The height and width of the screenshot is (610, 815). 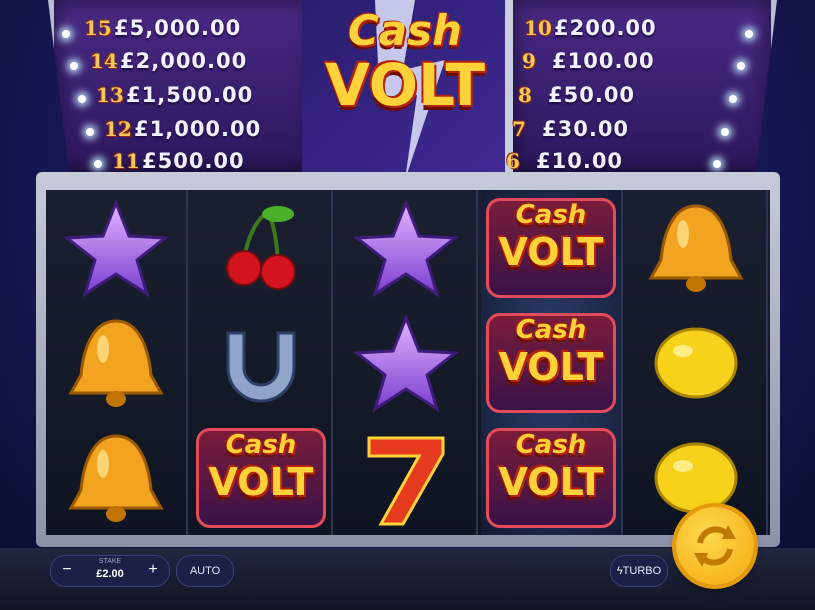 What do you see at coordinates (178, 28) in the screenshot?
I see `paytable-prize: £5,000.00` at bounding box center [178, 28].